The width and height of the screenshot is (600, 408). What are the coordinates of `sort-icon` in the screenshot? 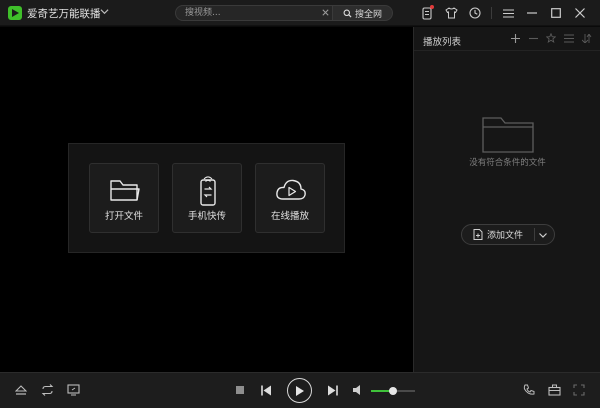 It's located at (587, 38).